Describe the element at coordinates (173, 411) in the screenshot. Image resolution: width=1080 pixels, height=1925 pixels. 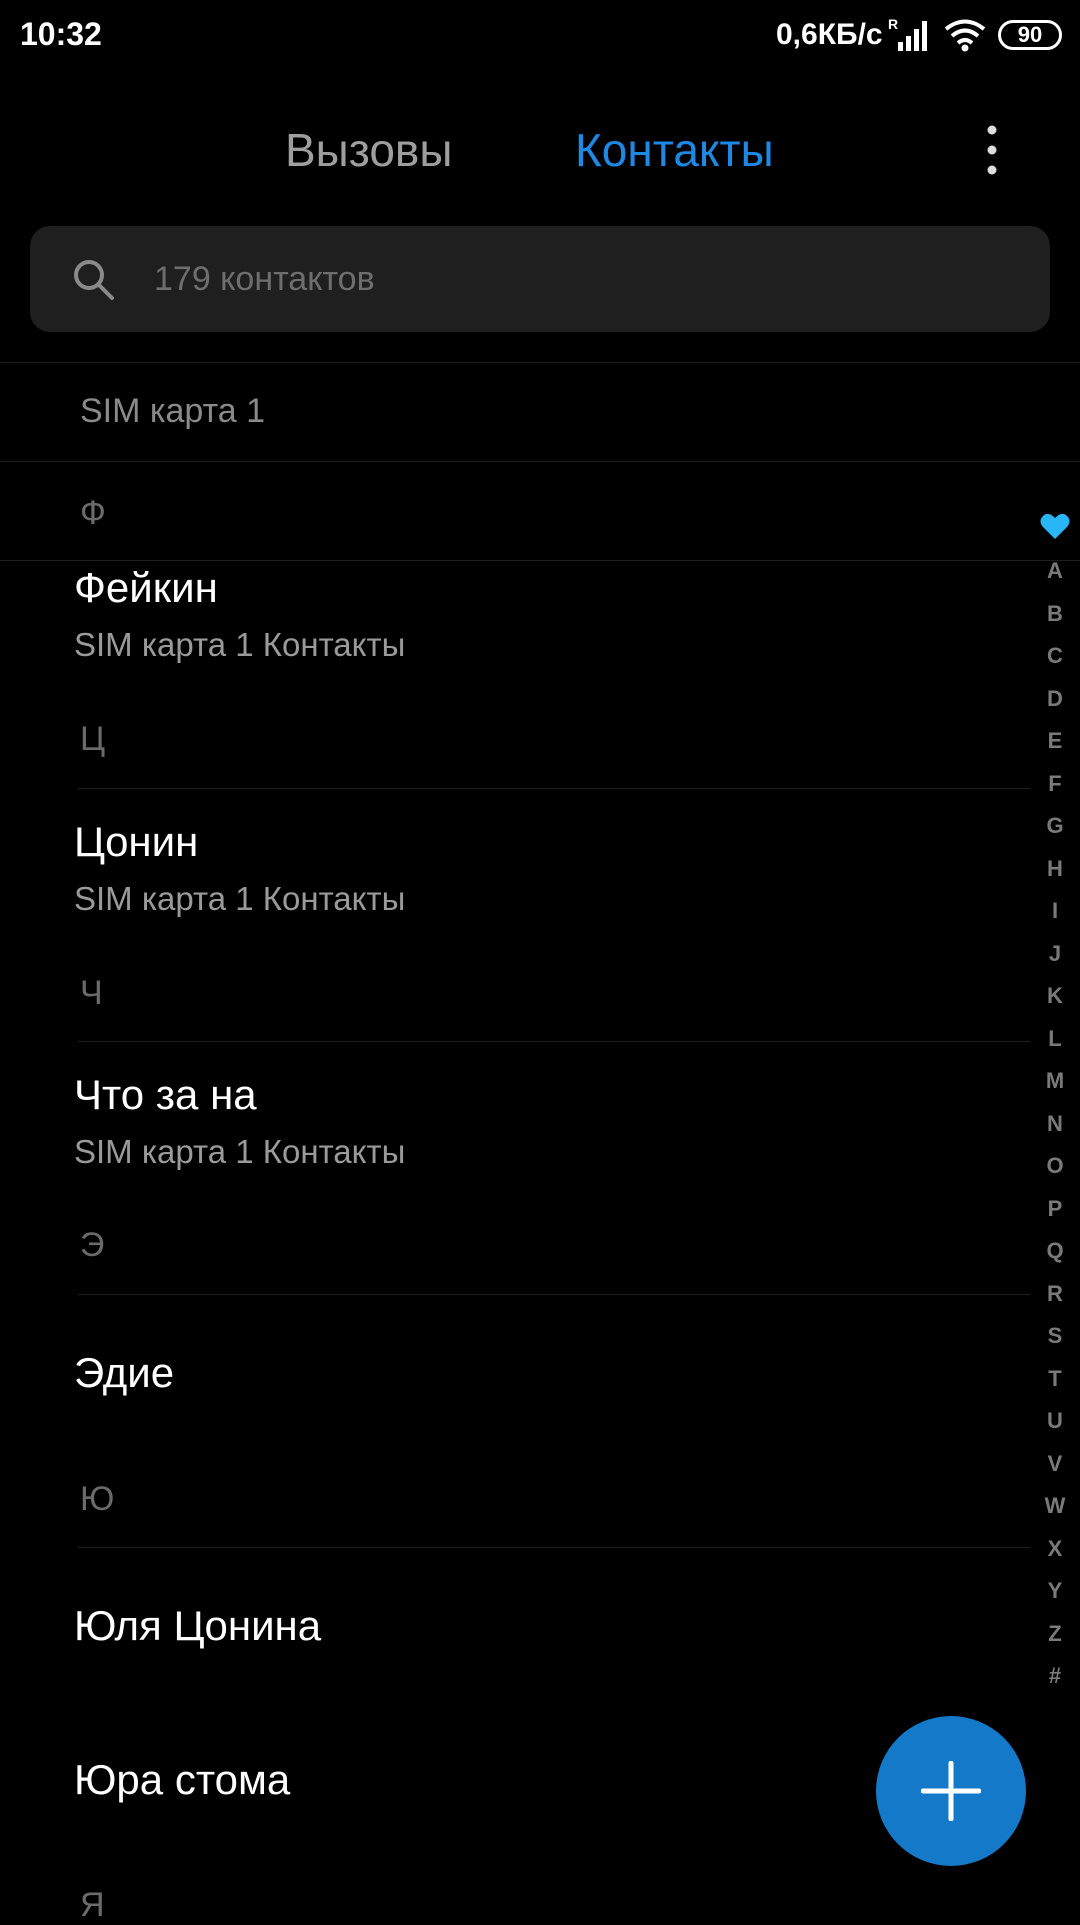
I see `section-sim-card: SIM карта 1` at that location.